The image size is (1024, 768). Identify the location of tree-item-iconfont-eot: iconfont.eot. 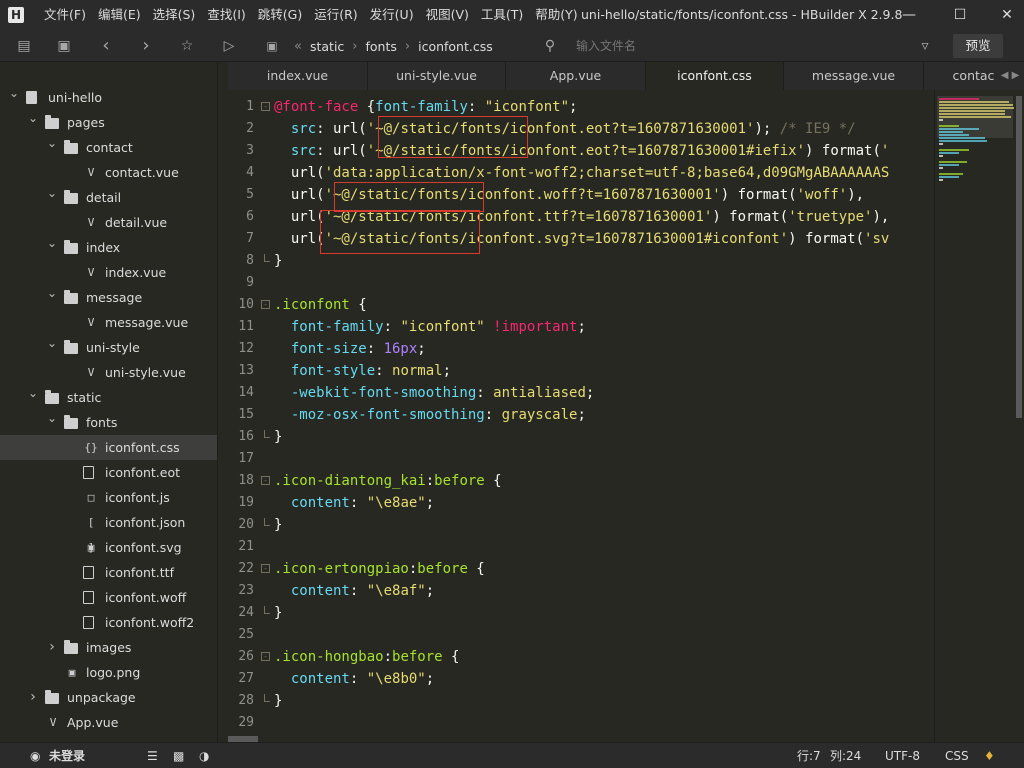
(108, 472).